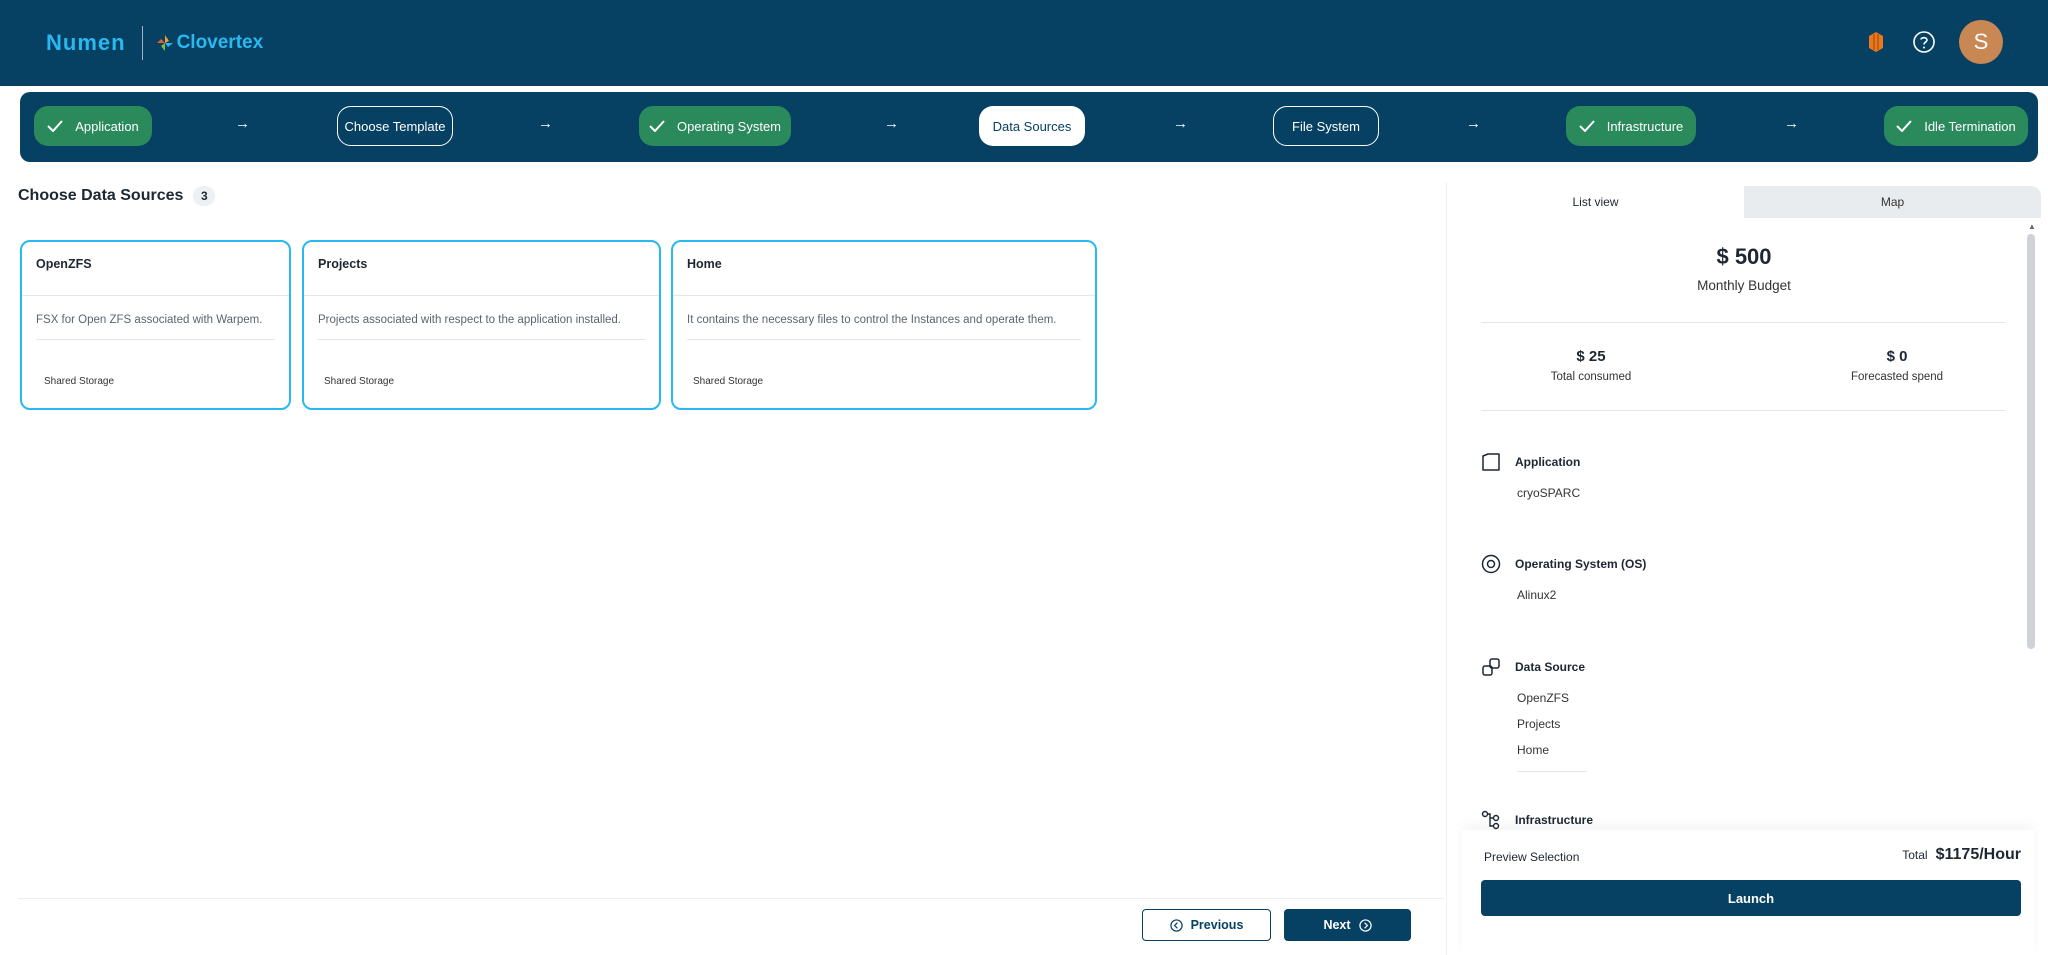 This screenshot has height=955, width=2048. What do you see at coordinates (204, 196) in the screenshot?
I see `count-badge: 3` at bounding box center [204, 196].